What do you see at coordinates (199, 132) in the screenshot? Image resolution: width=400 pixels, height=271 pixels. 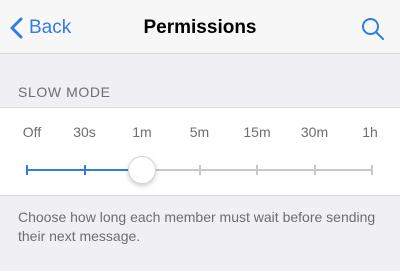 I see `slider-option-label: 5m` at bounding box center [199, 132].